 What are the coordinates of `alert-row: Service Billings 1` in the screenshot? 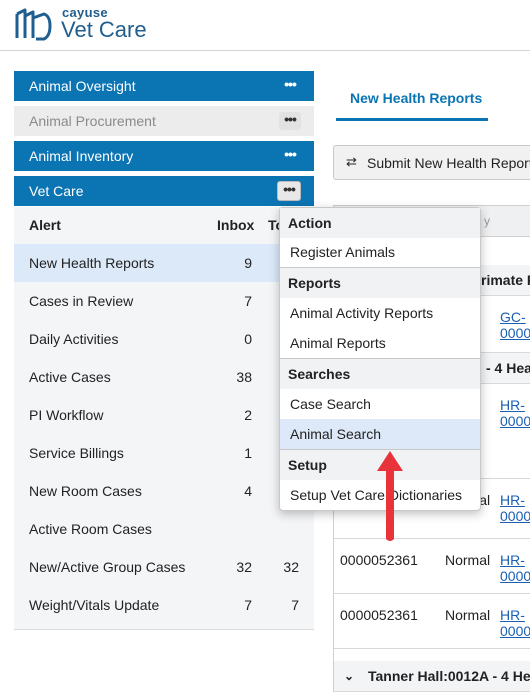 It's located at (164, 453).